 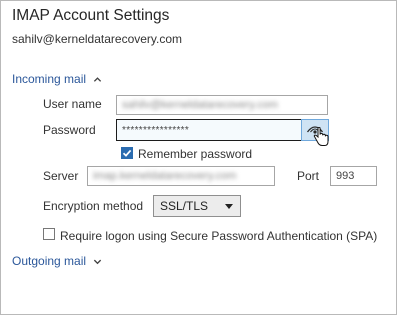 I want to click on user-name-value: sahilv@kerneldatarecovery.com, so click(x=200, y=105).